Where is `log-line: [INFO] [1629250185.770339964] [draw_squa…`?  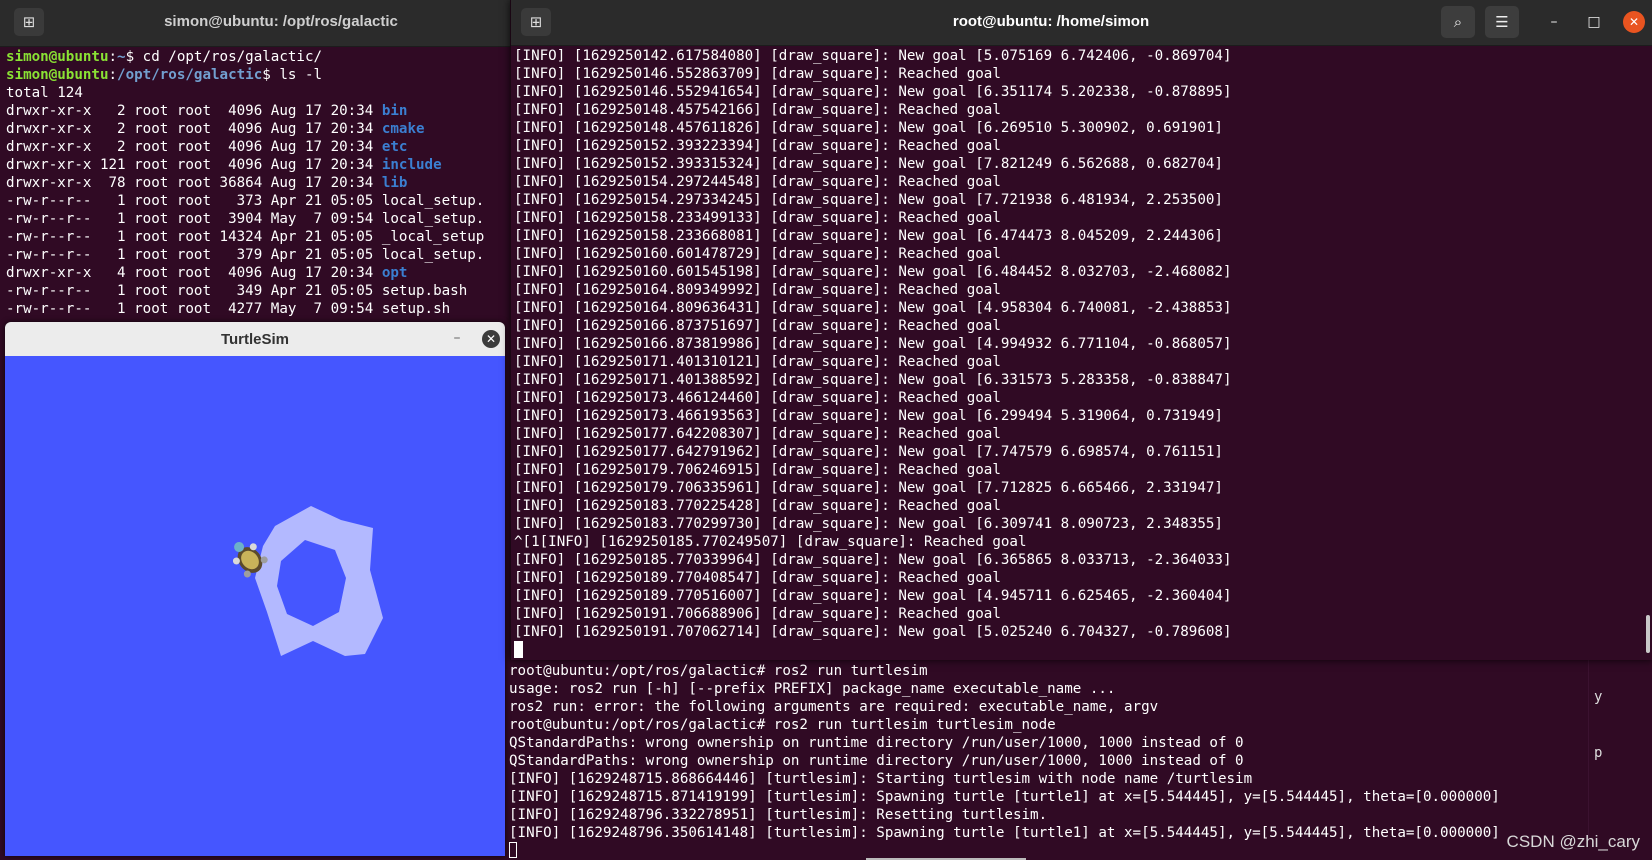
log-line: [INFO] [1629250185.770339964] [draw_squa… is located at coordinates (873, 560).